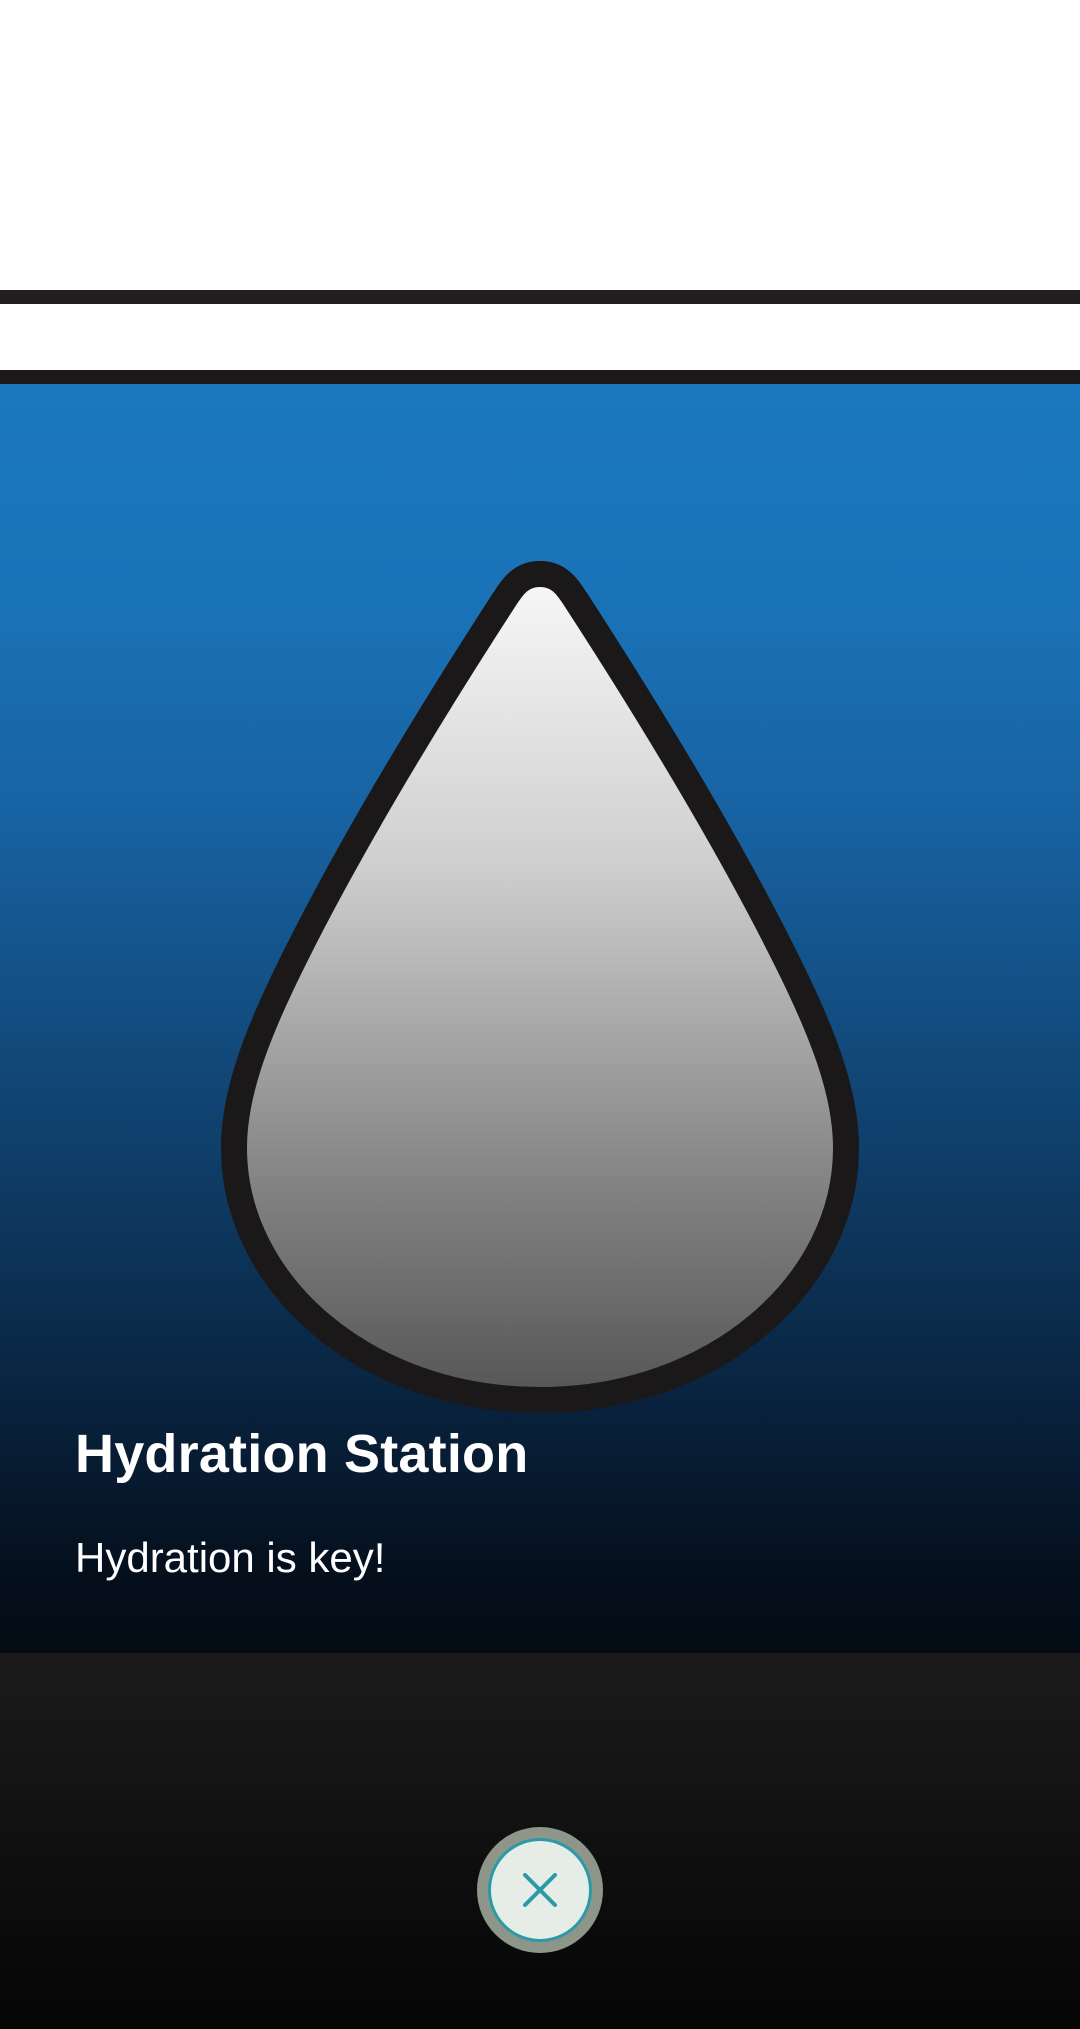 The height and width of the screenshot is (2029, 1080). What do you see at coordinates (230, 1557) in the screenshot?
I see `card-description: Hydration is key!` at bounding box center [230, 1557].